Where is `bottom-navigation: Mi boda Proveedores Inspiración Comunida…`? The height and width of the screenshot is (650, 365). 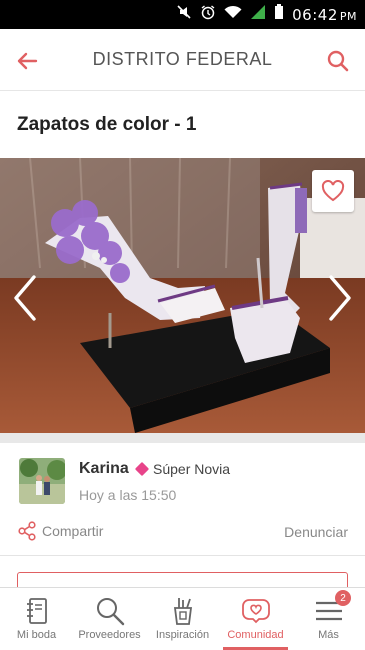 bottom-navigation: Mi boda Proveedores Inspiración Comunida… is located at coordinates (182, 618).